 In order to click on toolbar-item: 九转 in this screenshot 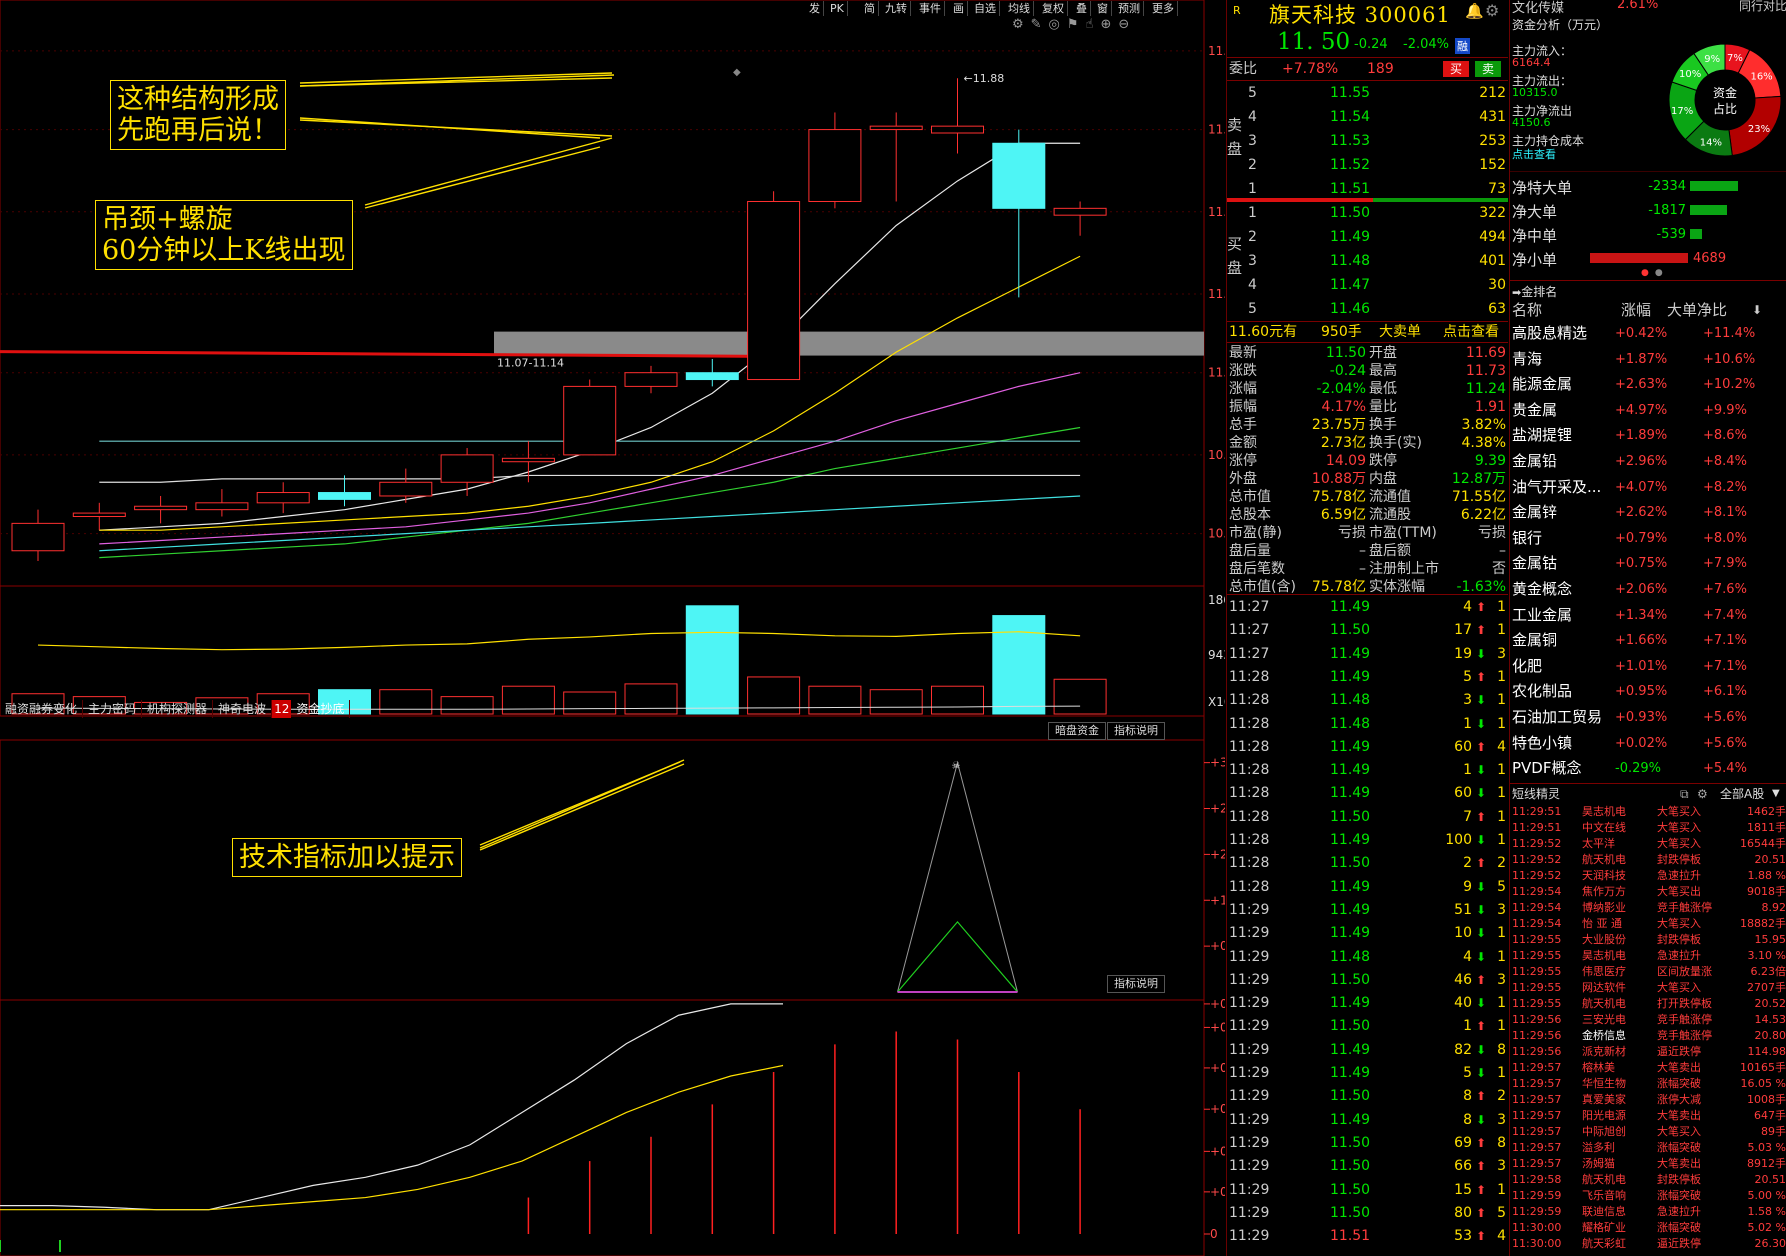, I will do `click(896, 8)`.